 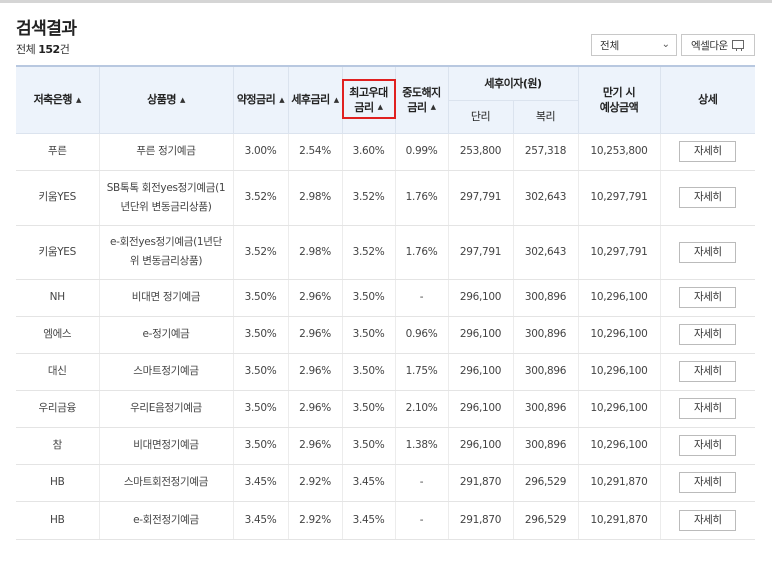 I want to click on col-header-early-rate: 중도해지 금리 ▲, so click(x=421, y=99).